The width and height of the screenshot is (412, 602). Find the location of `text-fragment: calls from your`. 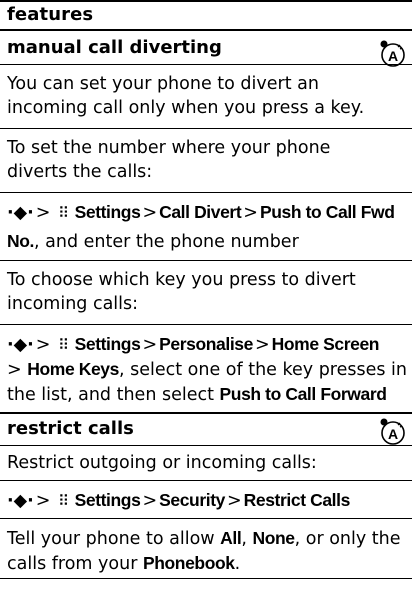

text-fragment: calls from your is located at coordinates (75, 564).